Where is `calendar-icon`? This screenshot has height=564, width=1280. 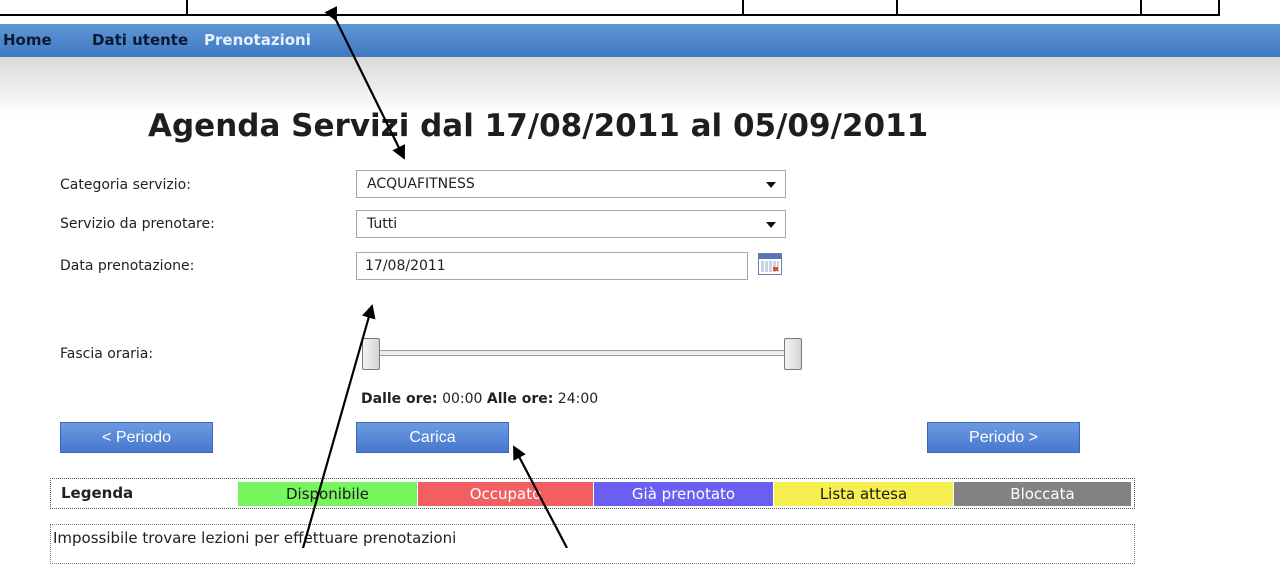 calendar-icon is located at coordinates (770, 264).